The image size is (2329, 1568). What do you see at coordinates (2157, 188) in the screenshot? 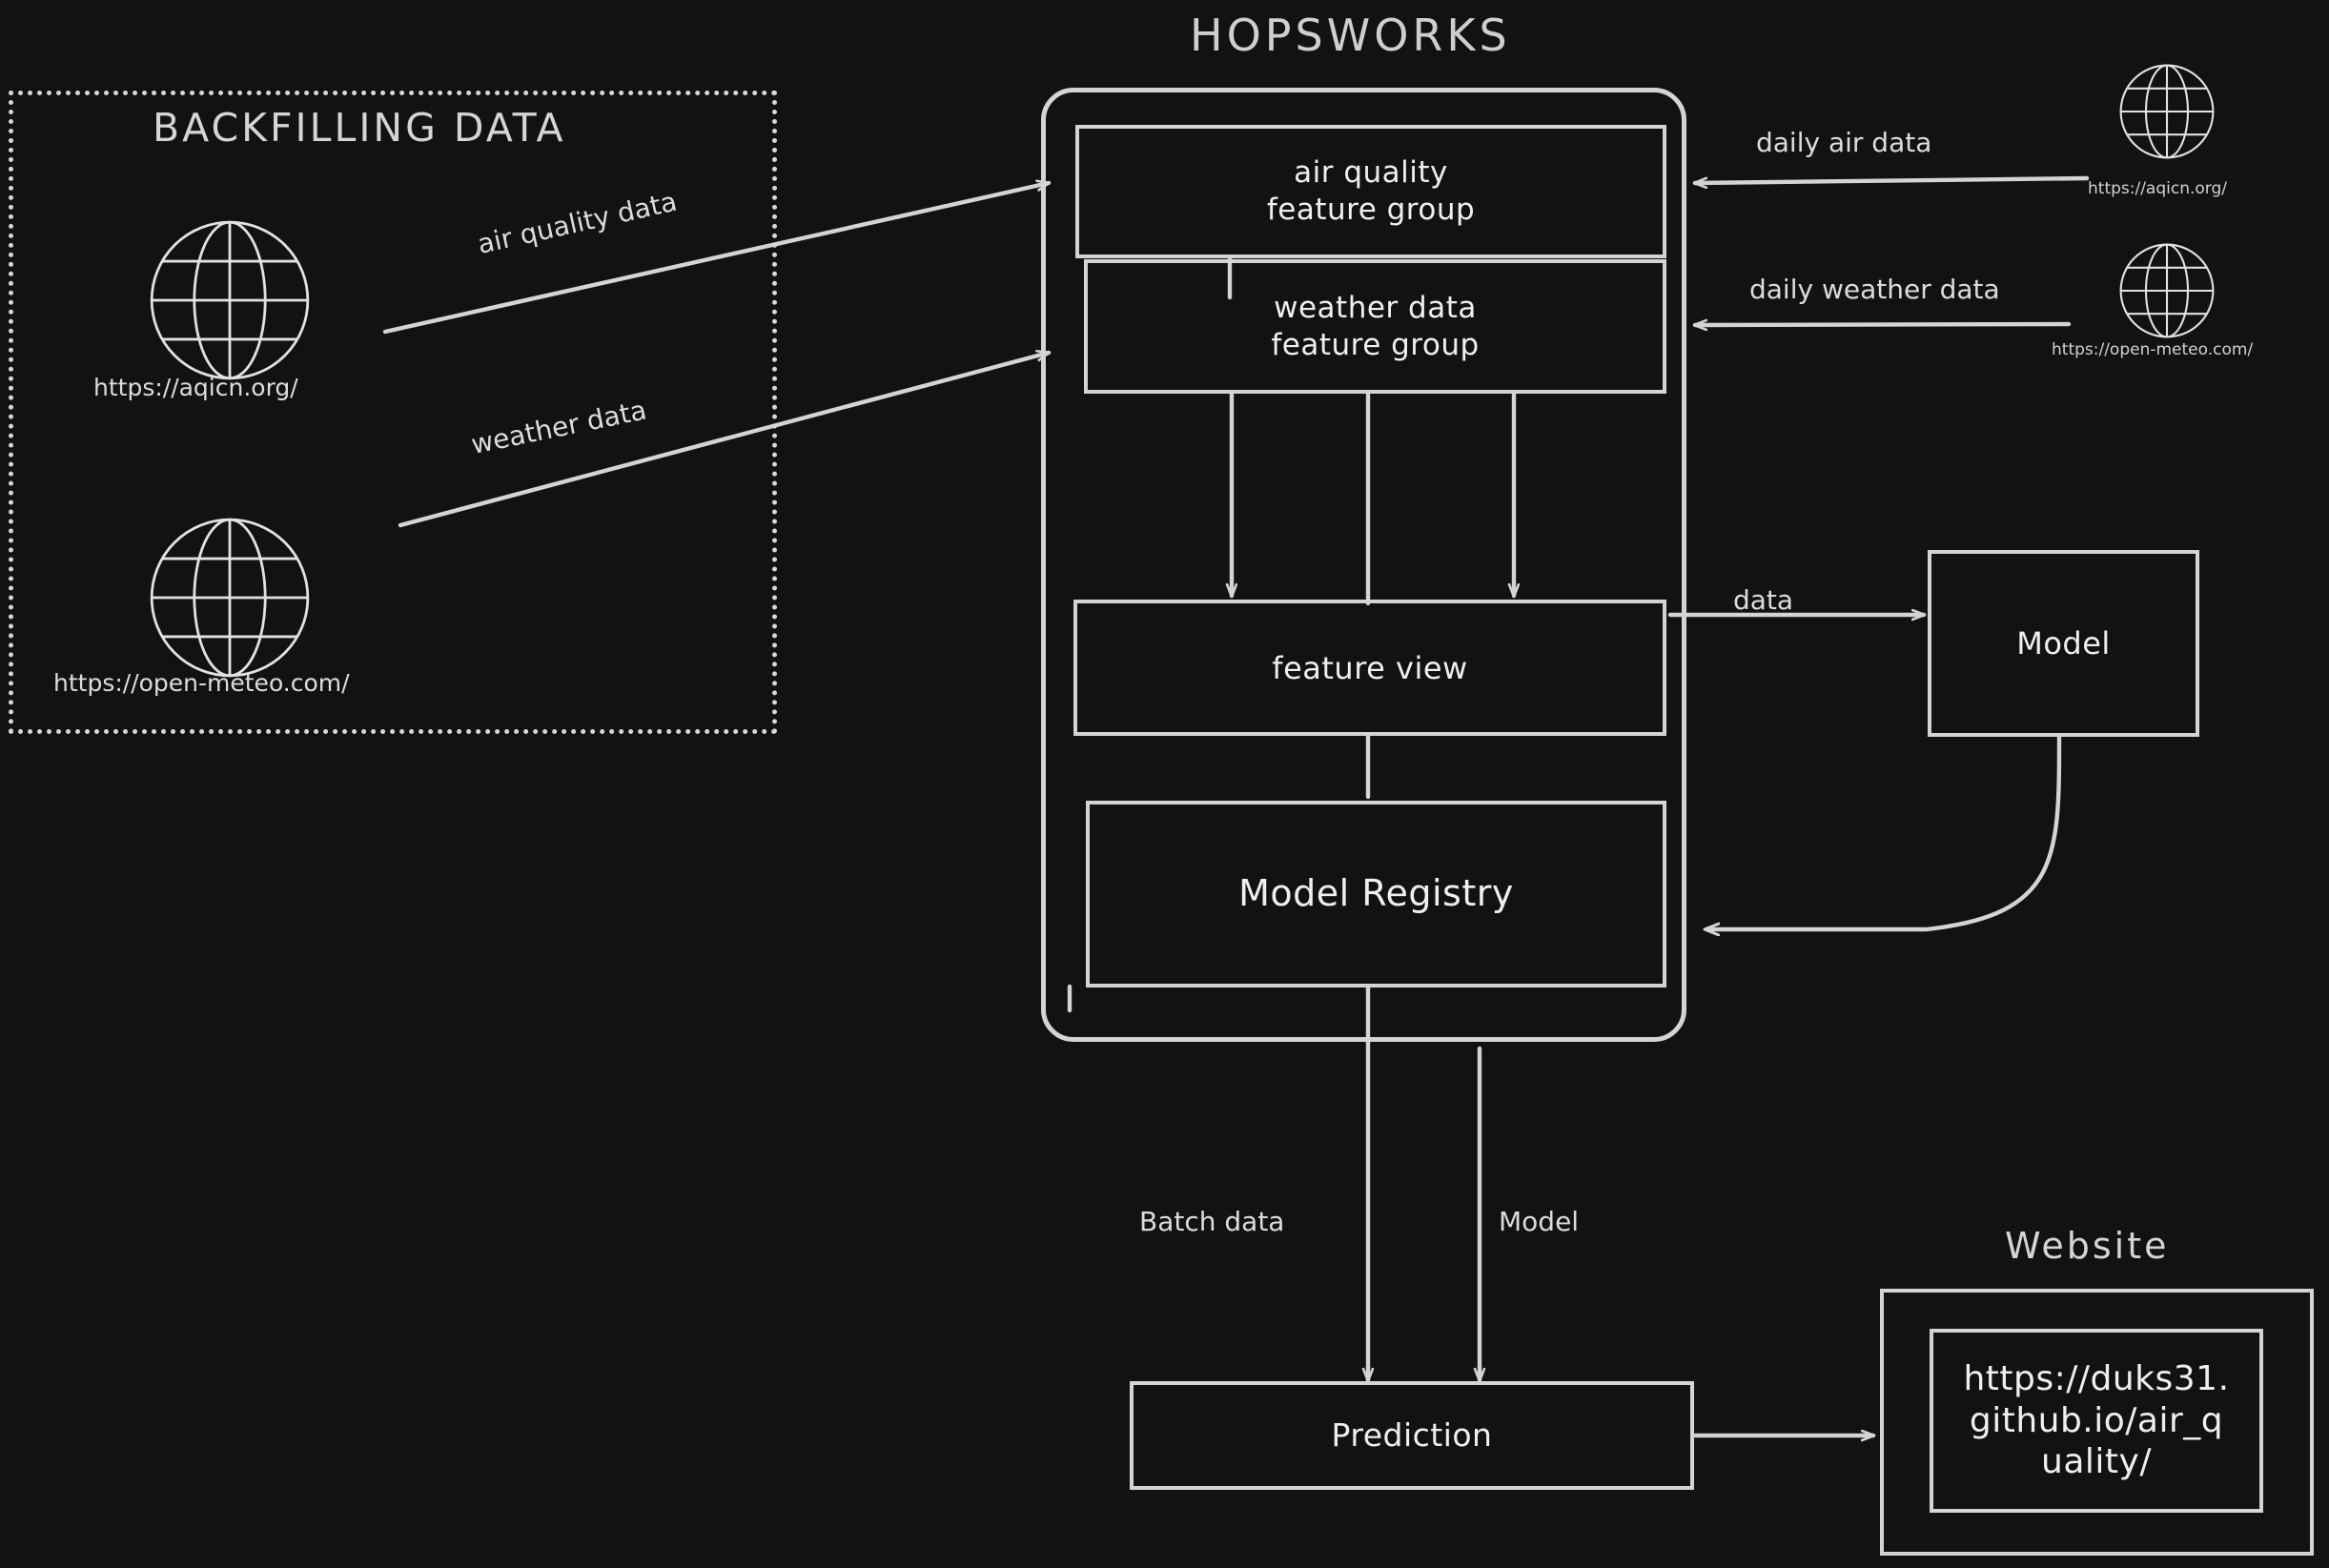
I see `daily-source-url-0: https://aqicn.org/` at bounding box center [2157, 188].